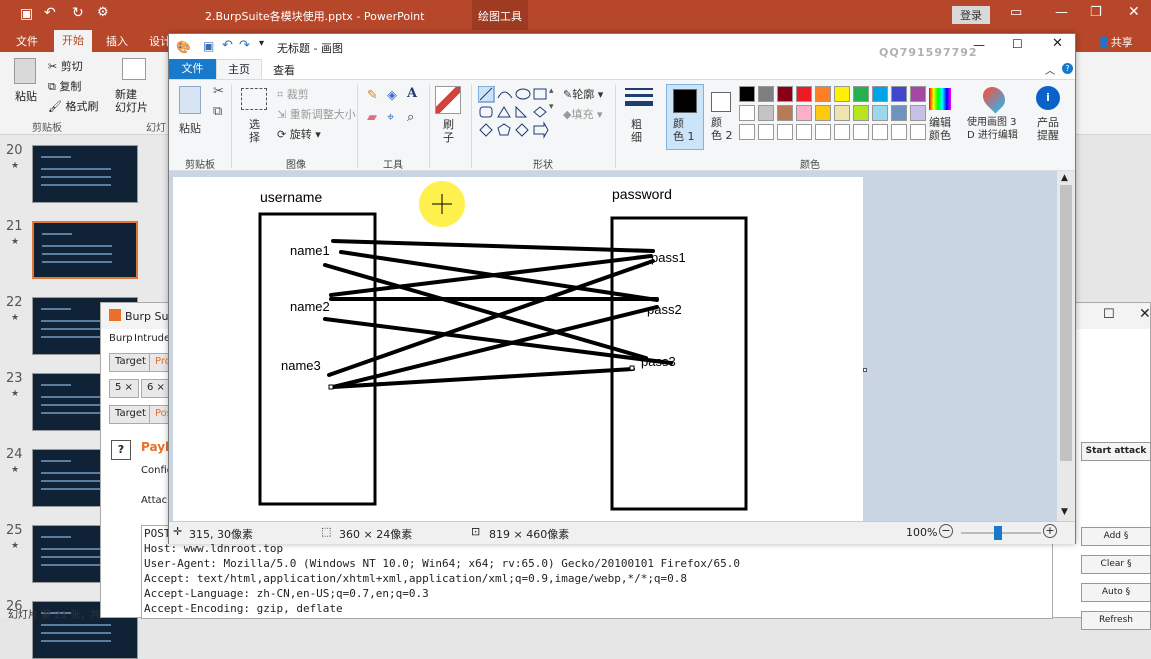 Image resolution: width=1151 pixels, height=659 pixels. I want to click on resize-button: ⇲ 重新调整大小, so click(316, 114).